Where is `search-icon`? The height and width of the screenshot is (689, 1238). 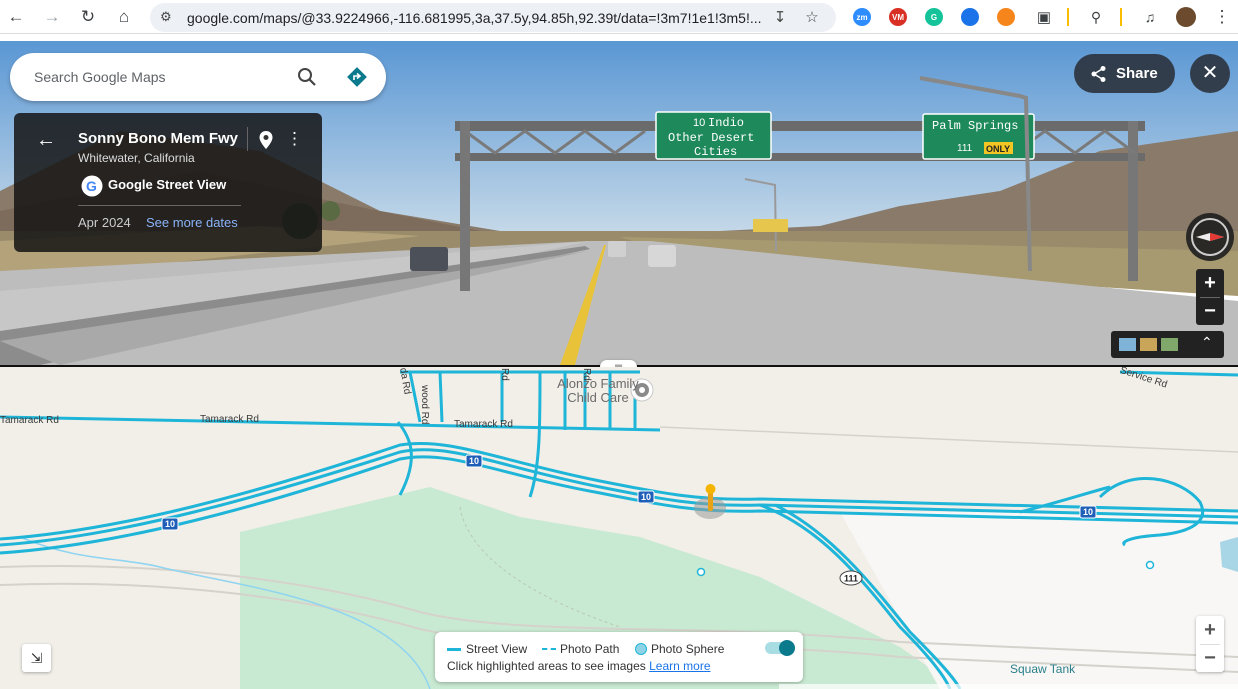
search-icon is located at coordinates (307, 77).